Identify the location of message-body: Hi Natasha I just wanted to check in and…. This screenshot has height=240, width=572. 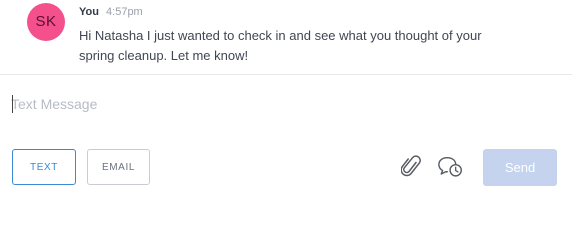
(280, 45).